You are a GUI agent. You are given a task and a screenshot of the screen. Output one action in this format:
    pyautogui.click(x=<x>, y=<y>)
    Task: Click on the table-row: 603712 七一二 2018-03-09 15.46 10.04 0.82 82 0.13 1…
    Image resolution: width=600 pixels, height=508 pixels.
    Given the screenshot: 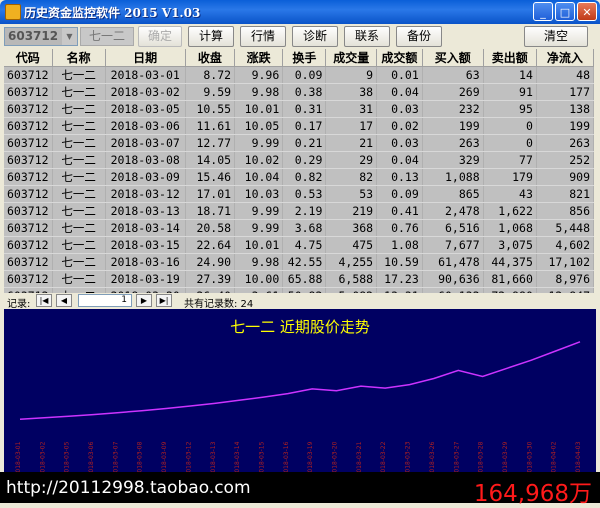 What is the action you would take?
    pyautogui.click(x=299, y=177)
    